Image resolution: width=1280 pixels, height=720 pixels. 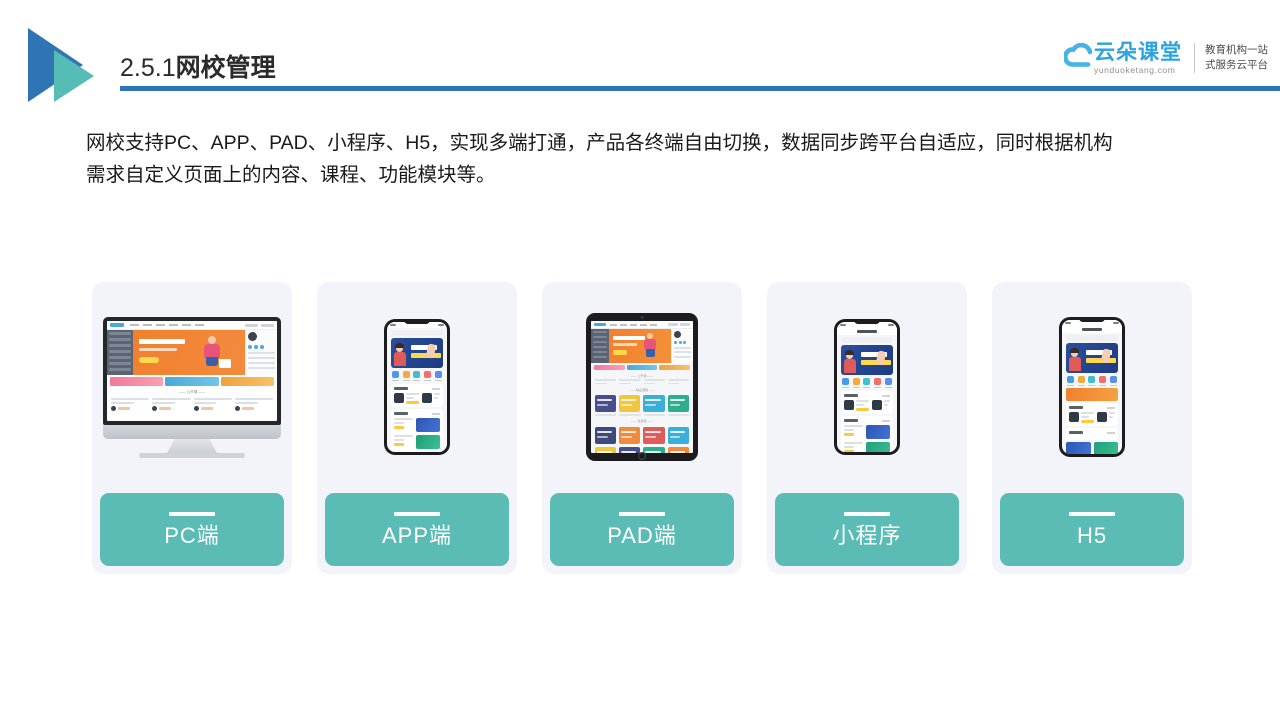 I want to click on quick-nav-icons, so click(x=417, y=375).